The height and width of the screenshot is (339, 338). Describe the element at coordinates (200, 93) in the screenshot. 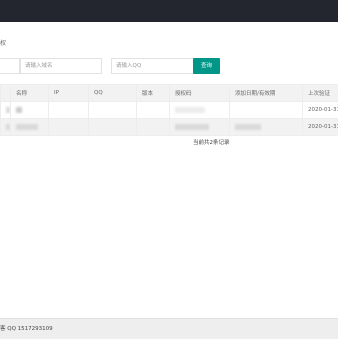

I see `col-header-auth-code: 授权码` at that location.